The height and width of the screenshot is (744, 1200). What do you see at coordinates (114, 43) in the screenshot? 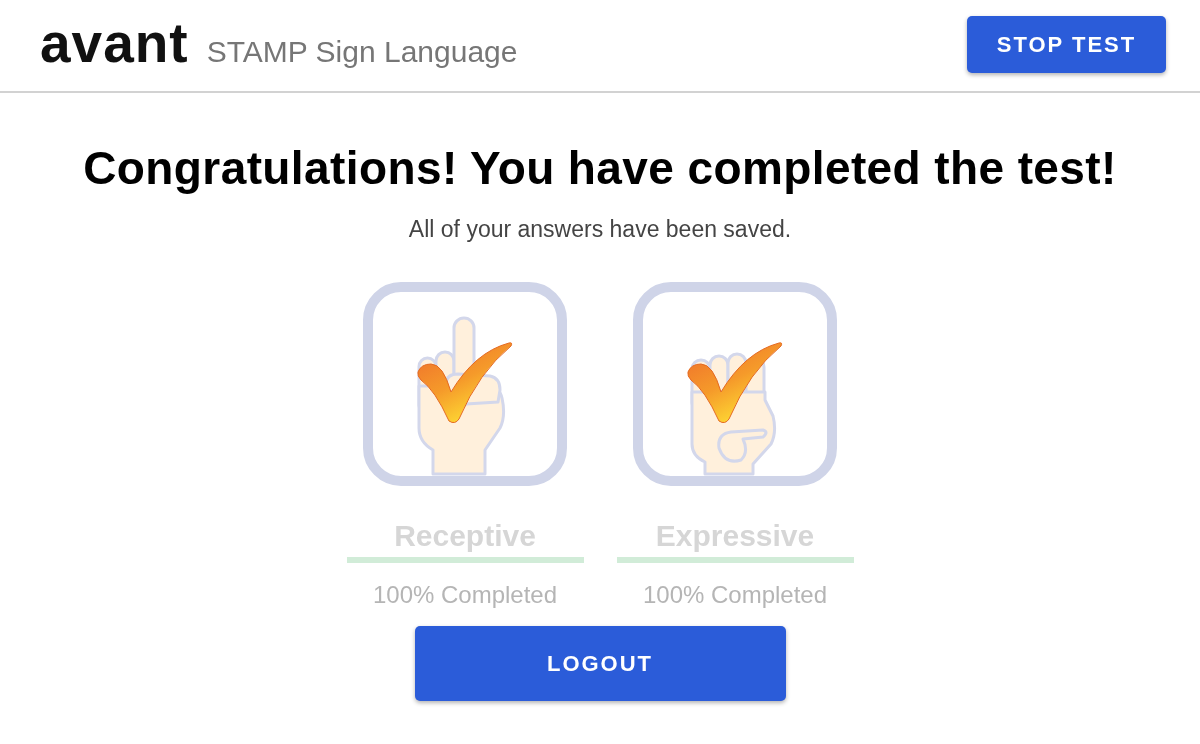
I see `logo-wordmark: avant` at bounding box center [114, 43].